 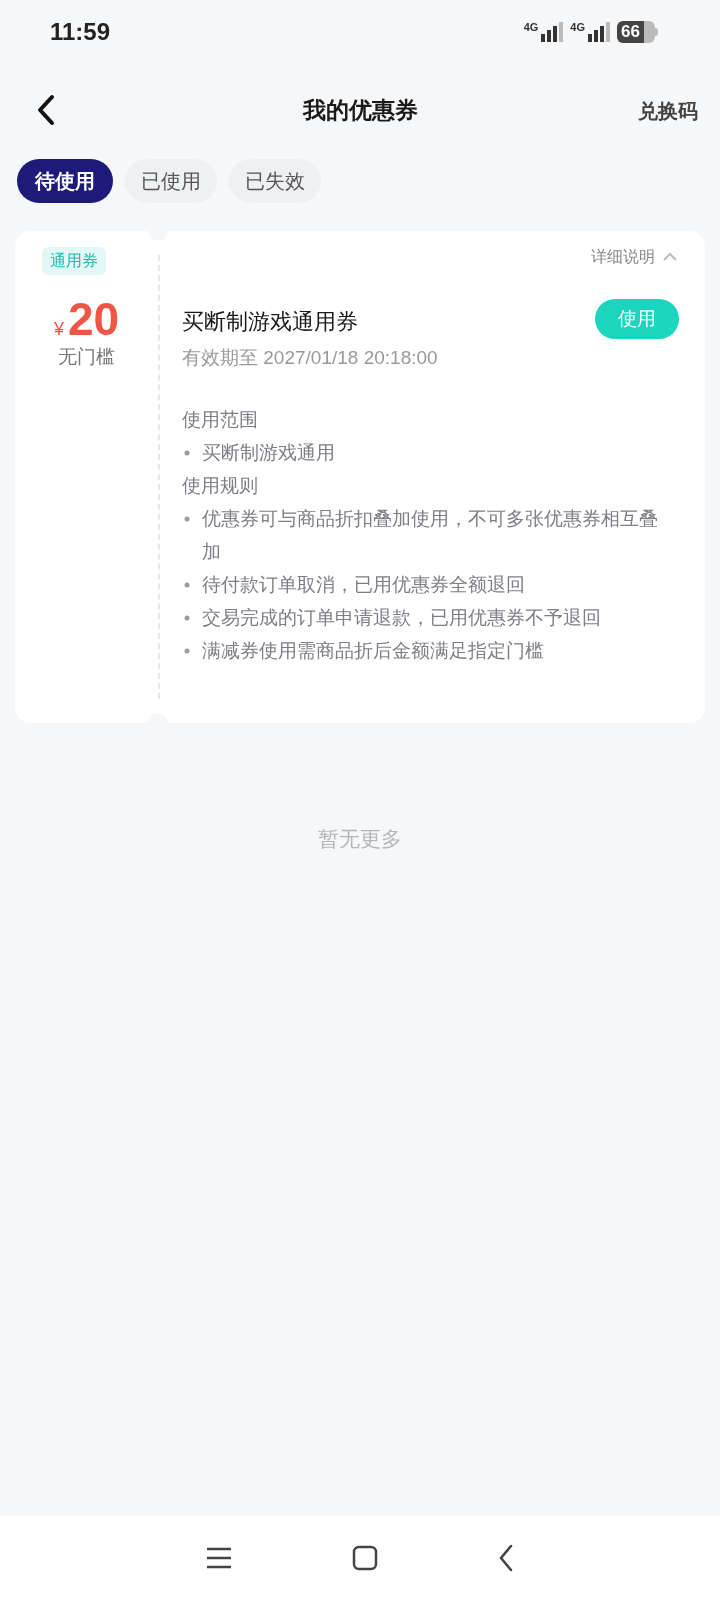 What do you see at coordinates (430, 535) in the screenshot?
I see `rule-text: 优惠券可与商品折扣叠加使用，不可多张优惠券相互叠加` at bounding box center [430, 535].